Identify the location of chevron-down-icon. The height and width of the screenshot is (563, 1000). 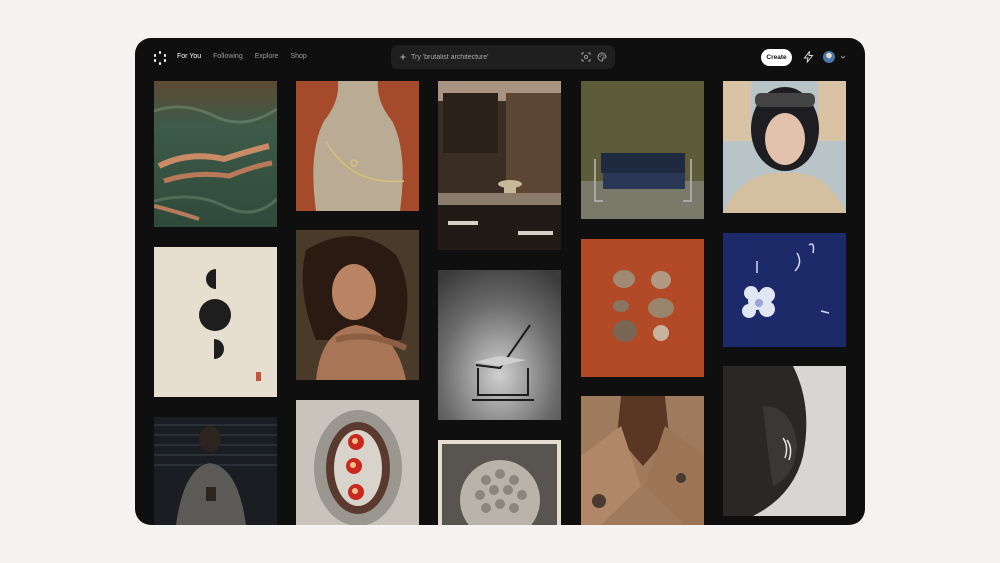
(843, 57).